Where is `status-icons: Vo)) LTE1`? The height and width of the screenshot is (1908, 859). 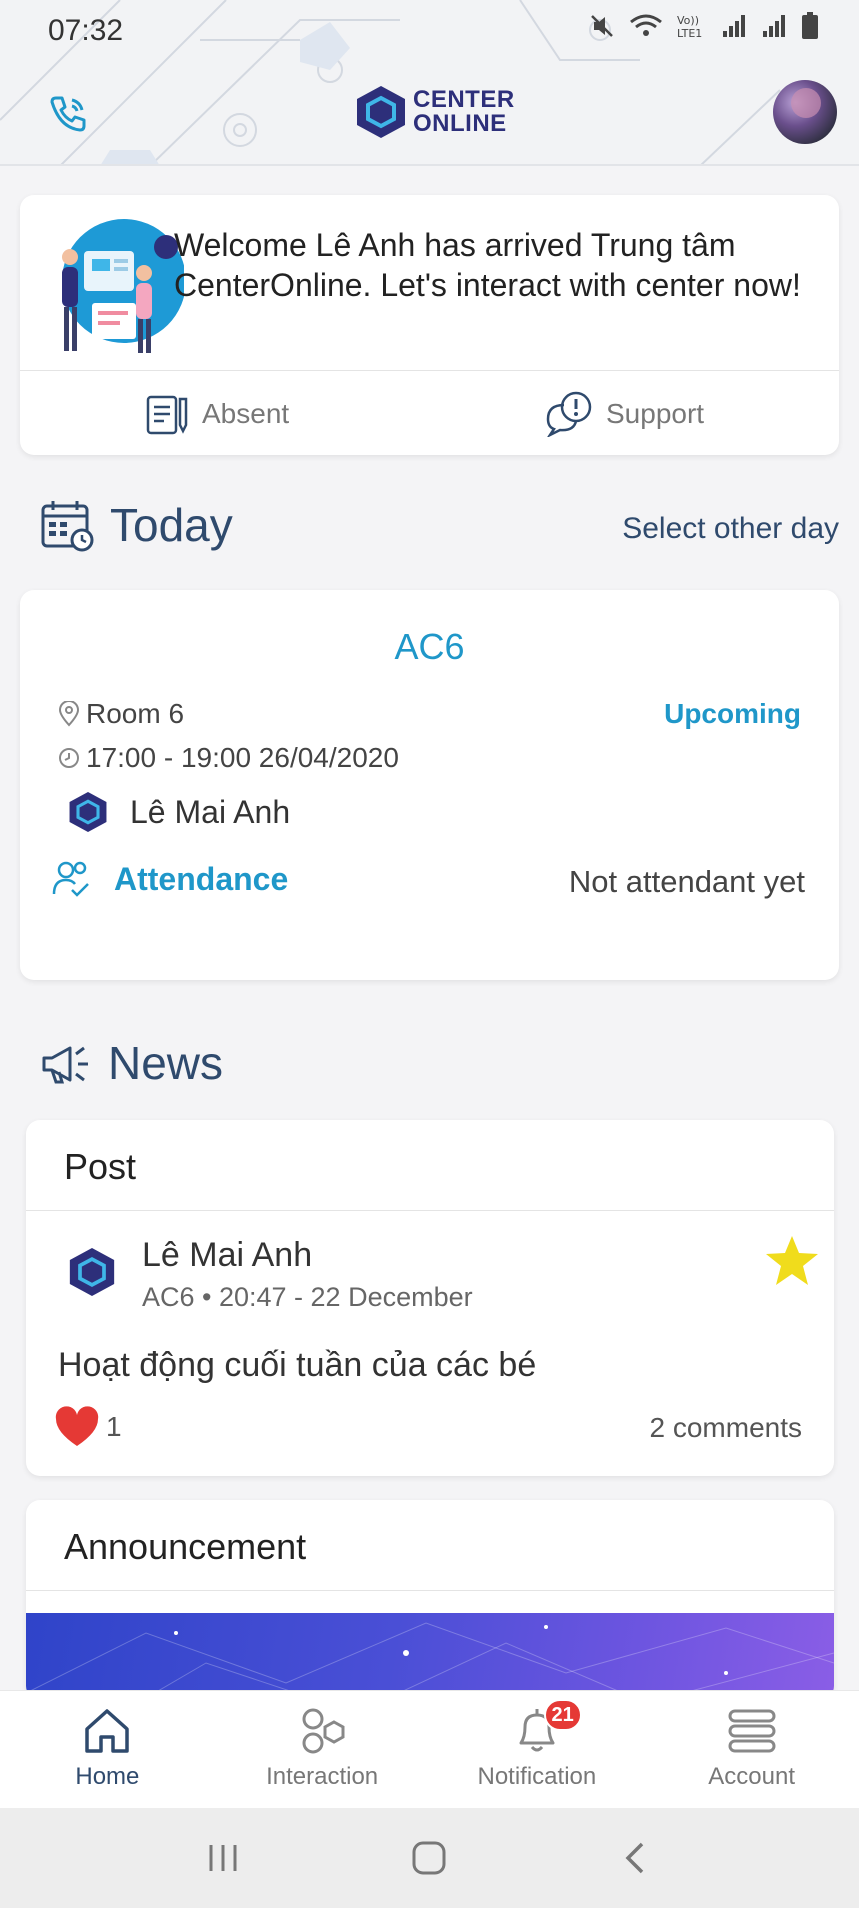 status-icons: Vo)) LTE1 is located at coordinates (704, 26).